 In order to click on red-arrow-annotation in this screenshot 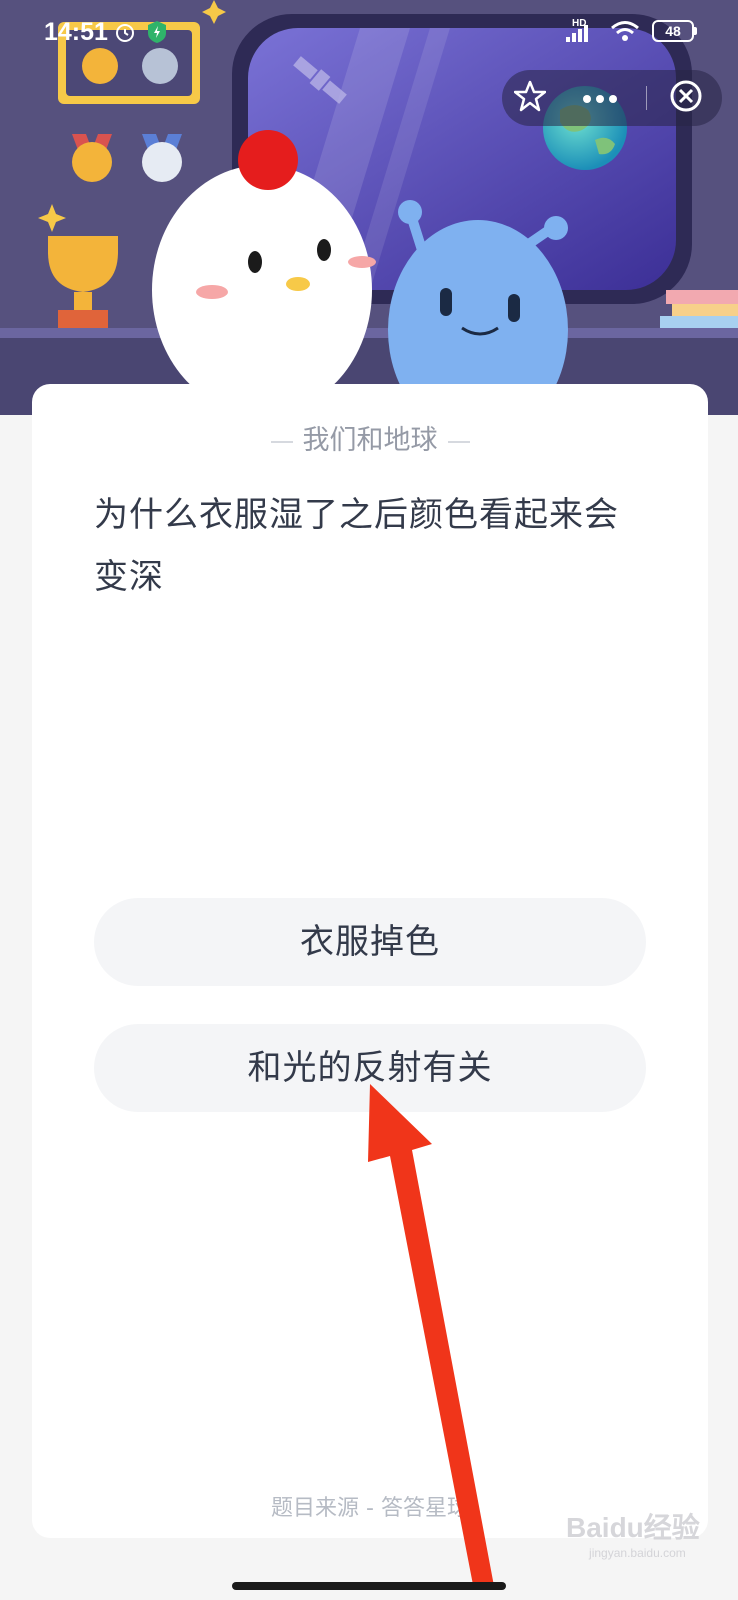, I will do `click(431, 1337)`.